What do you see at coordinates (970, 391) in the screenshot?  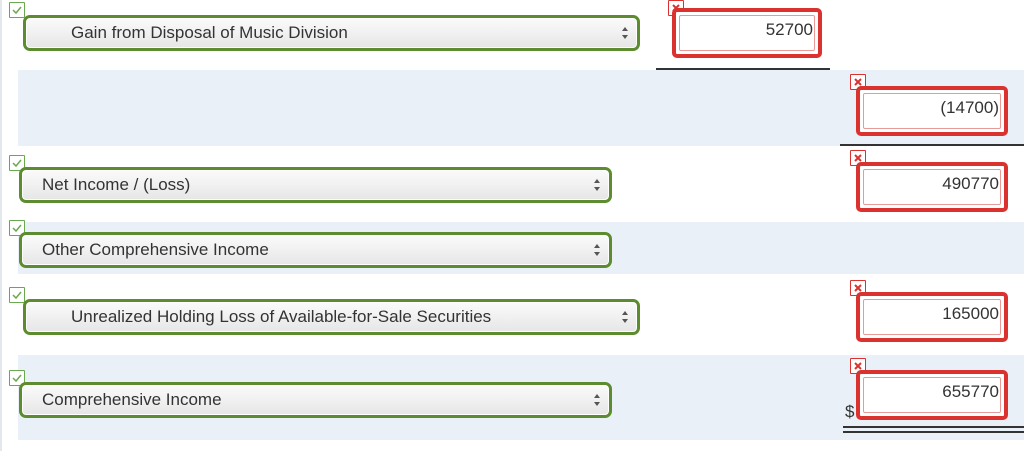 I see `row6-amount-value: 655770` at bounding box center [970, 391].